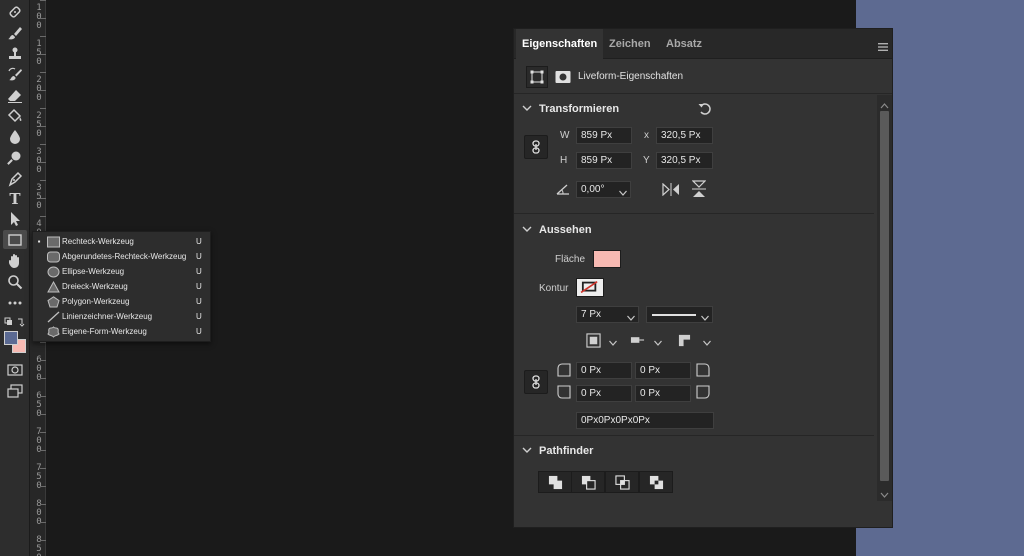 The height and width of the screenshot is (556, 1024). Describe the element at coordinates (121, 286) in the screenshot. I see `flyout-item-dreieck: Dreieck-Werkzeug U` at that location.